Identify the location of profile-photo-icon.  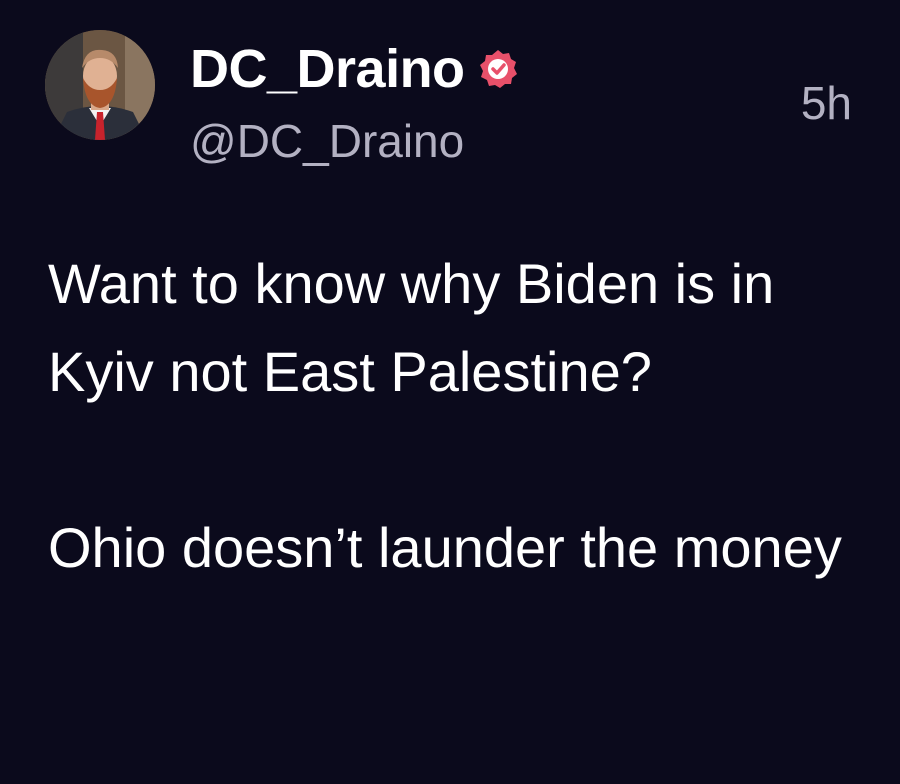
(100, 85).